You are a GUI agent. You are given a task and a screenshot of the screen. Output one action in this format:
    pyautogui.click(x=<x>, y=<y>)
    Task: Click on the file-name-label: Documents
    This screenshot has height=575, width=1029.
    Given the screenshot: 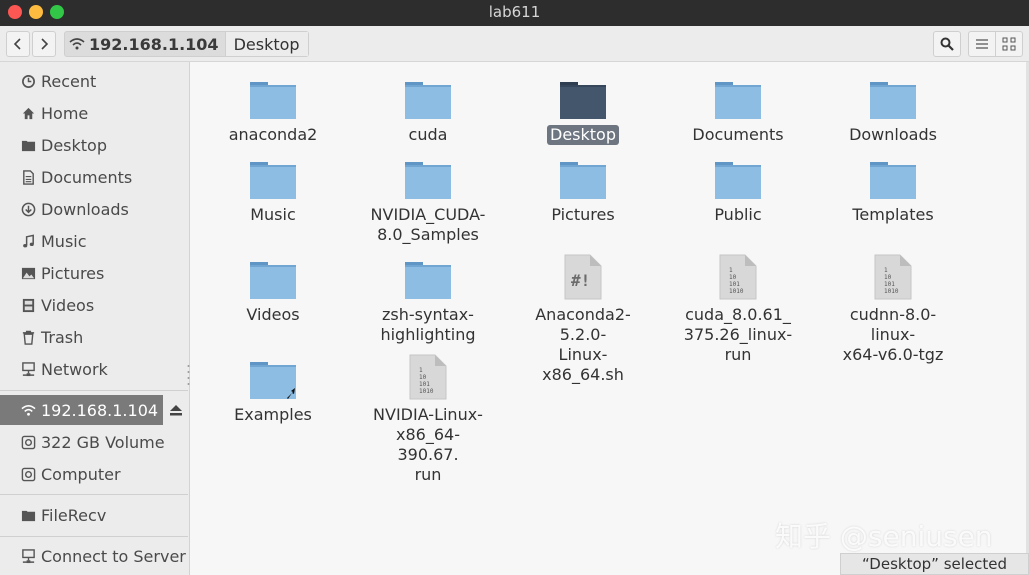 What is the action you would take?
    pyautogui.click(x=738, y=134)
    